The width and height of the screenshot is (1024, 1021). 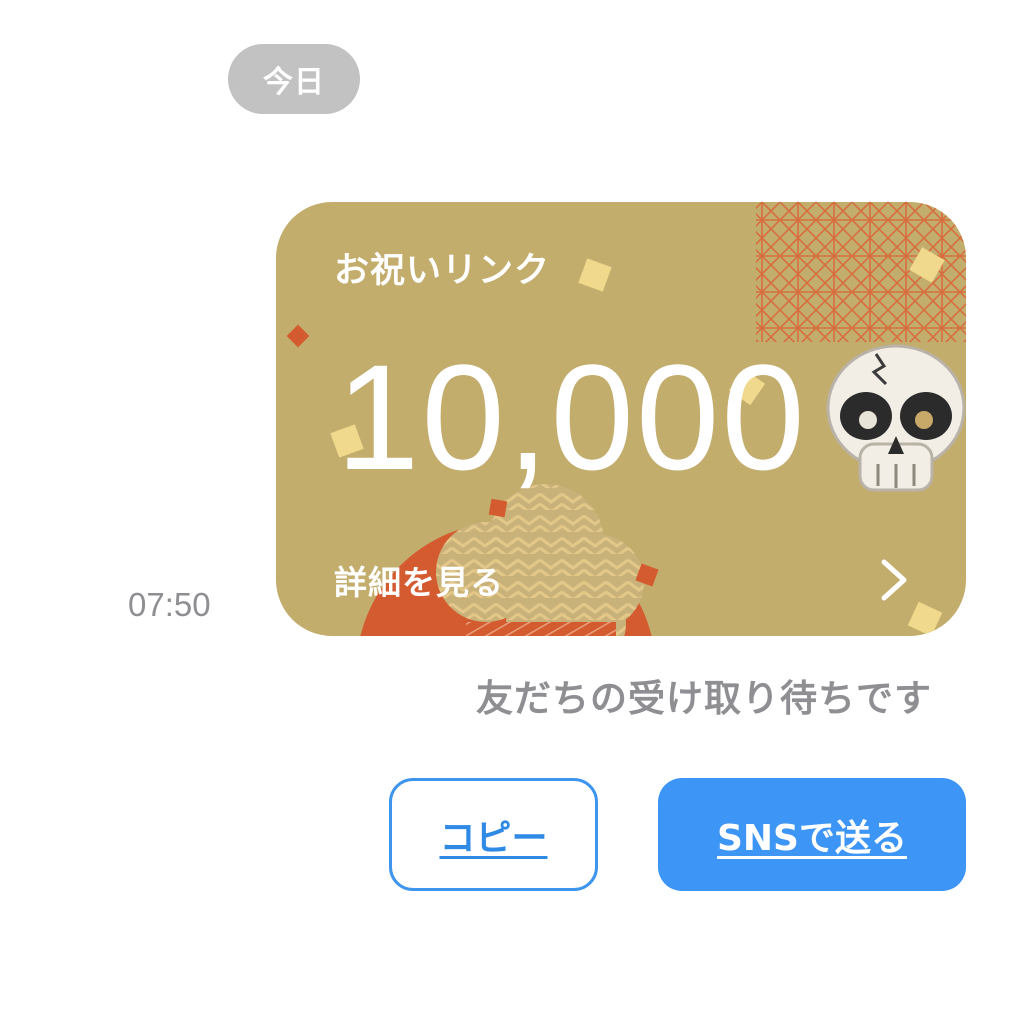 I want to click on skull-icon, so click(x=896, y=418).